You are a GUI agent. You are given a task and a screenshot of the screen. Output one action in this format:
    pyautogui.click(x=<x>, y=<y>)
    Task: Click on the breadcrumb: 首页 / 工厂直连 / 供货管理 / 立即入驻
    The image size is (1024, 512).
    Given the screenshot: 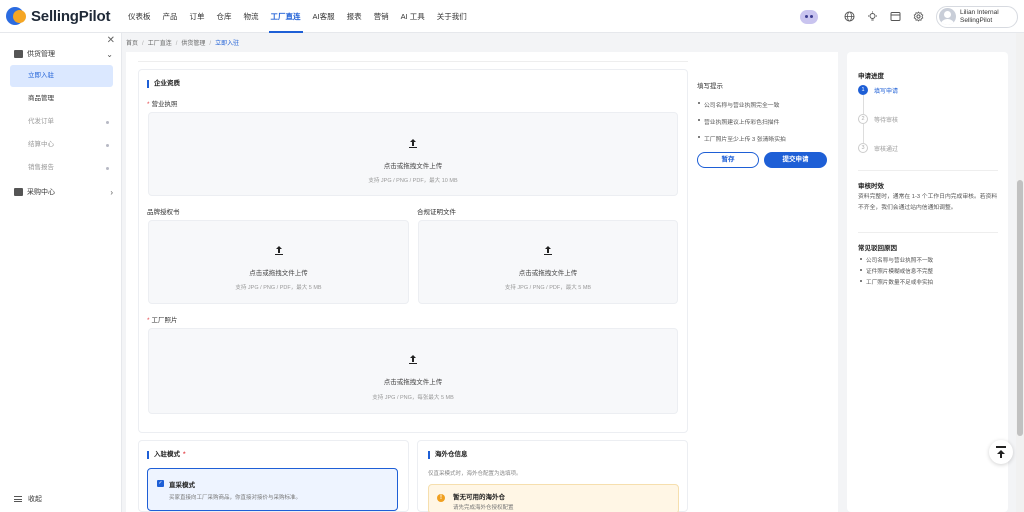 What is the action you would take?
    pyautogui.click(x=183, y=44)
    